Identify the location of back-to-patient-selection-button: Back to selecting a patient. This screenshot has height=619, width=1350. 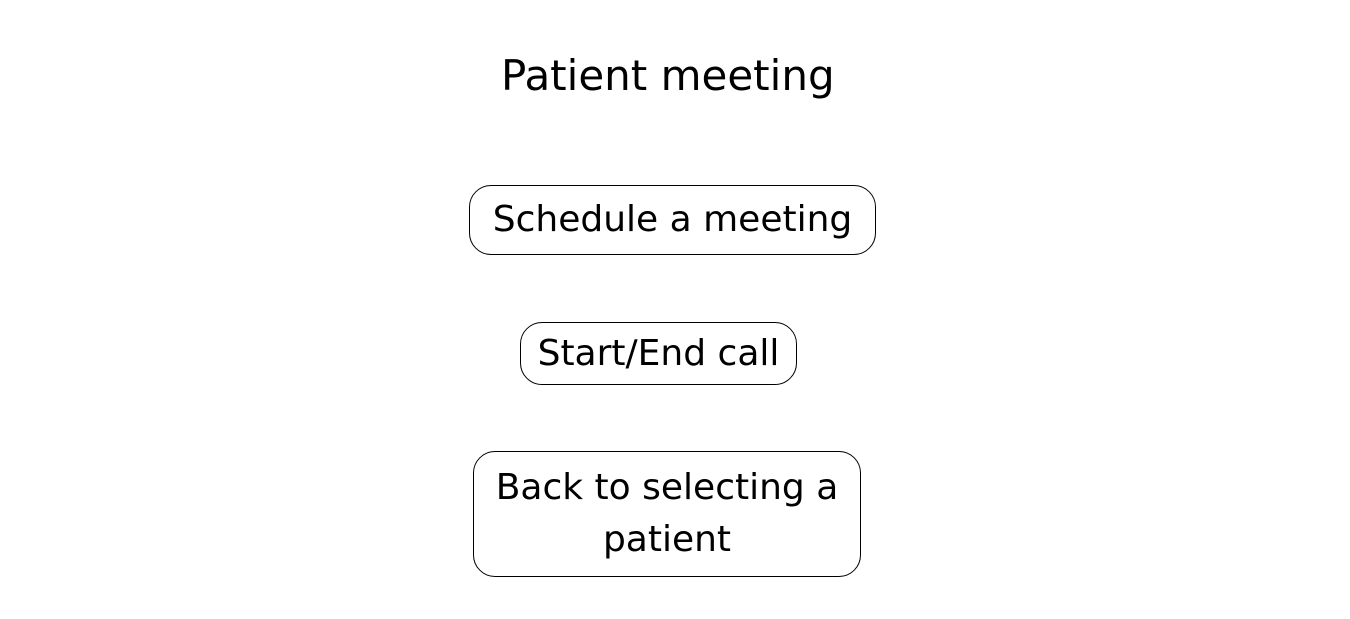
(667, 514).